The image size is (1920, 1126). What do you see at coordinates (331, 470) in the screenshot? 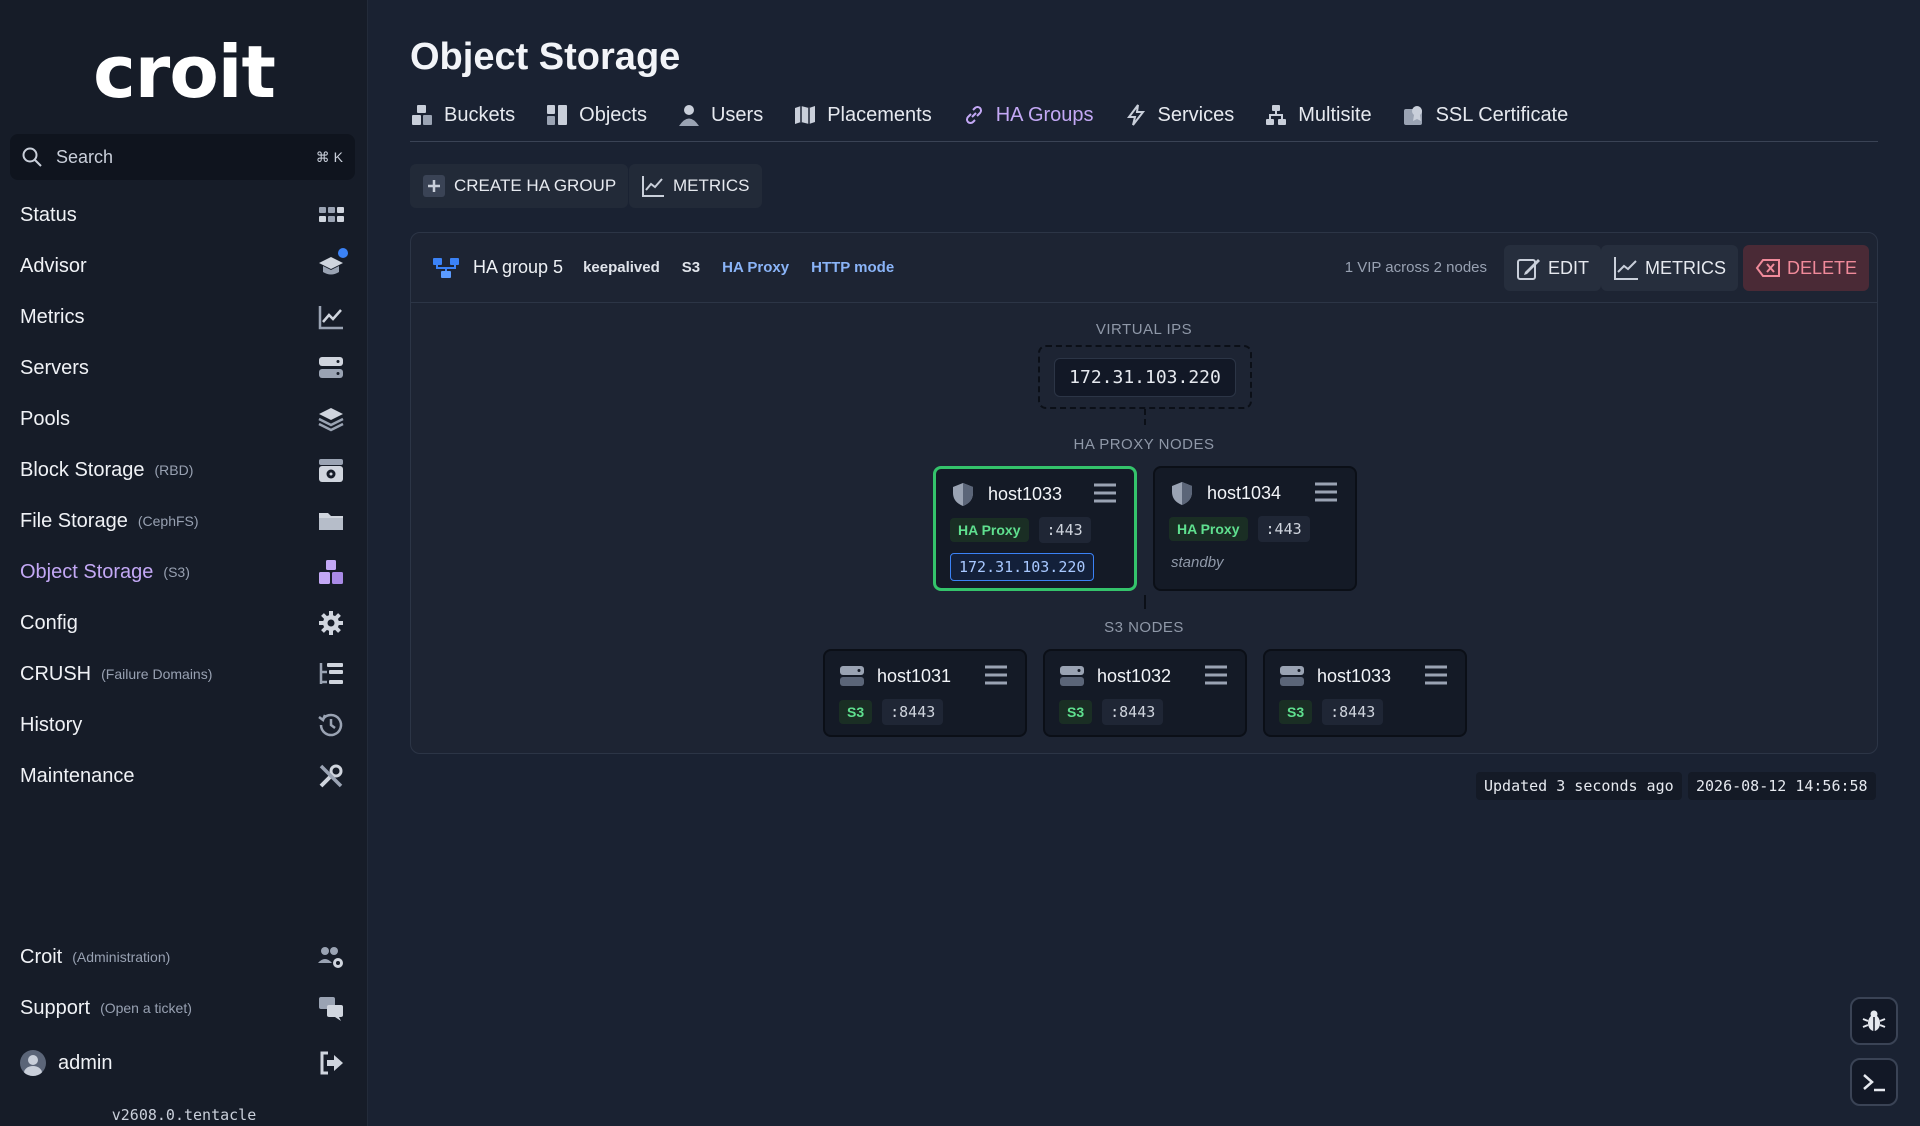
I see `disk-icon` at bounding box center [331, 470].